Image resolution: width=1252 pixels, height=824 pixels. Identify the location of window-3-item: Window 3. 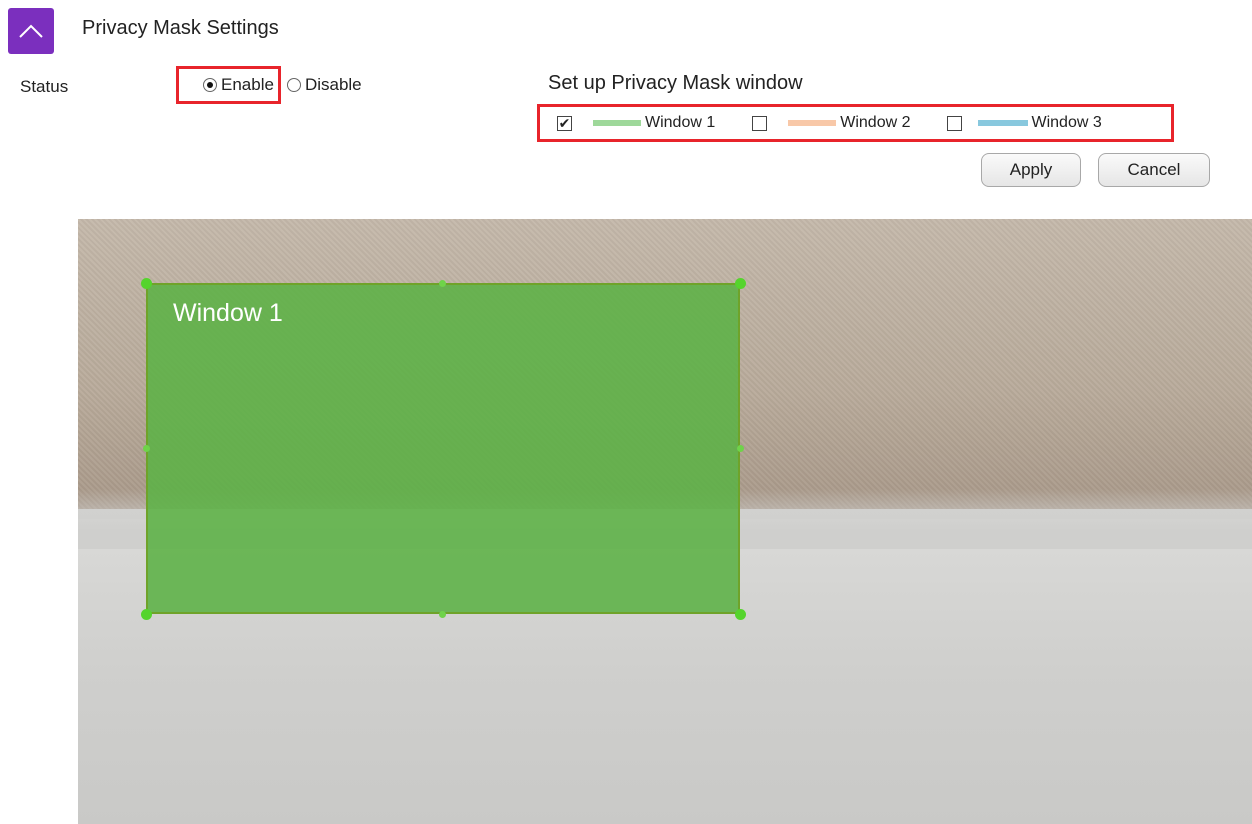
(1024, 123).